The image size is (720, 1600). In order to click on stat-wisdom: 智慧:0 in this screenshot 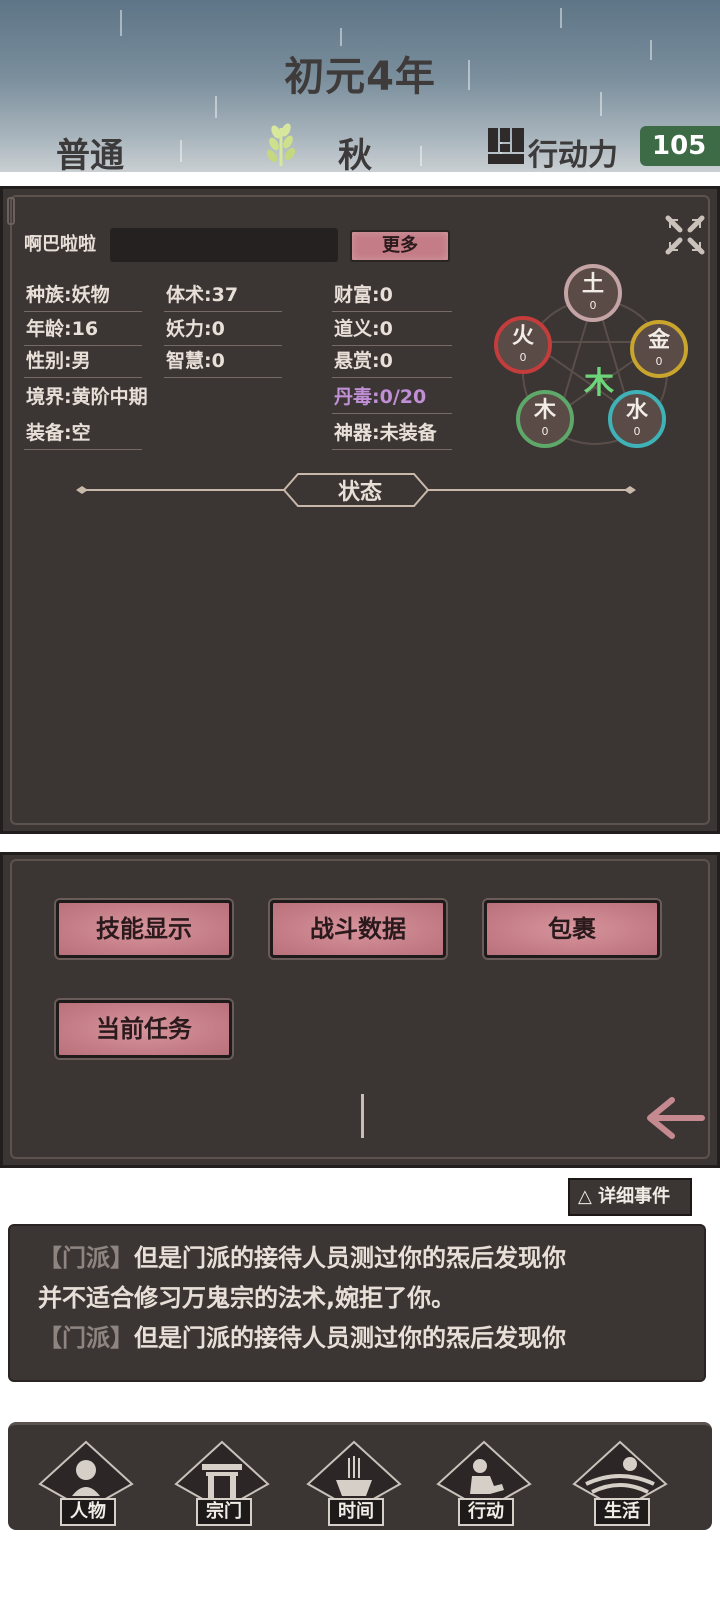, I will do `click(223, 362)`.